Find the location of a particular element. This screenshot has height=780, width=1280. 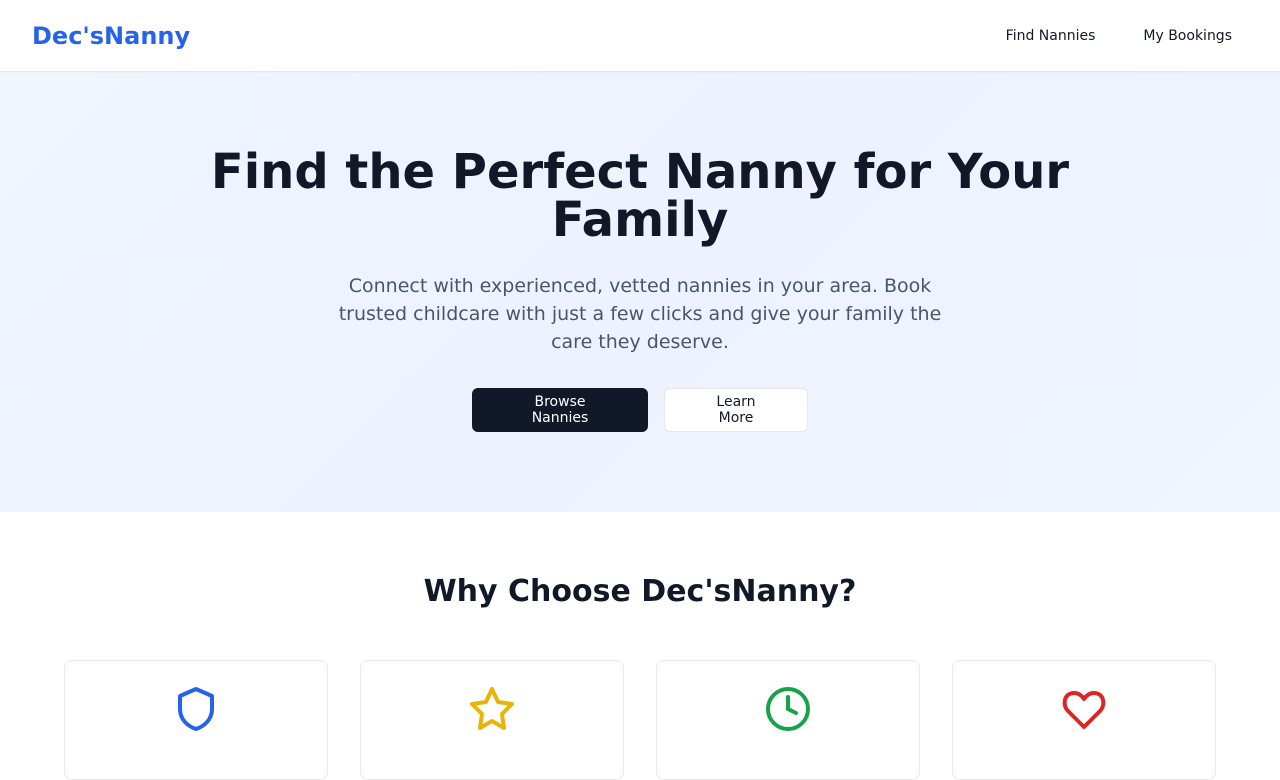

hero-actions: Browse Nannies Learn More is located at coordinates (640, 410).